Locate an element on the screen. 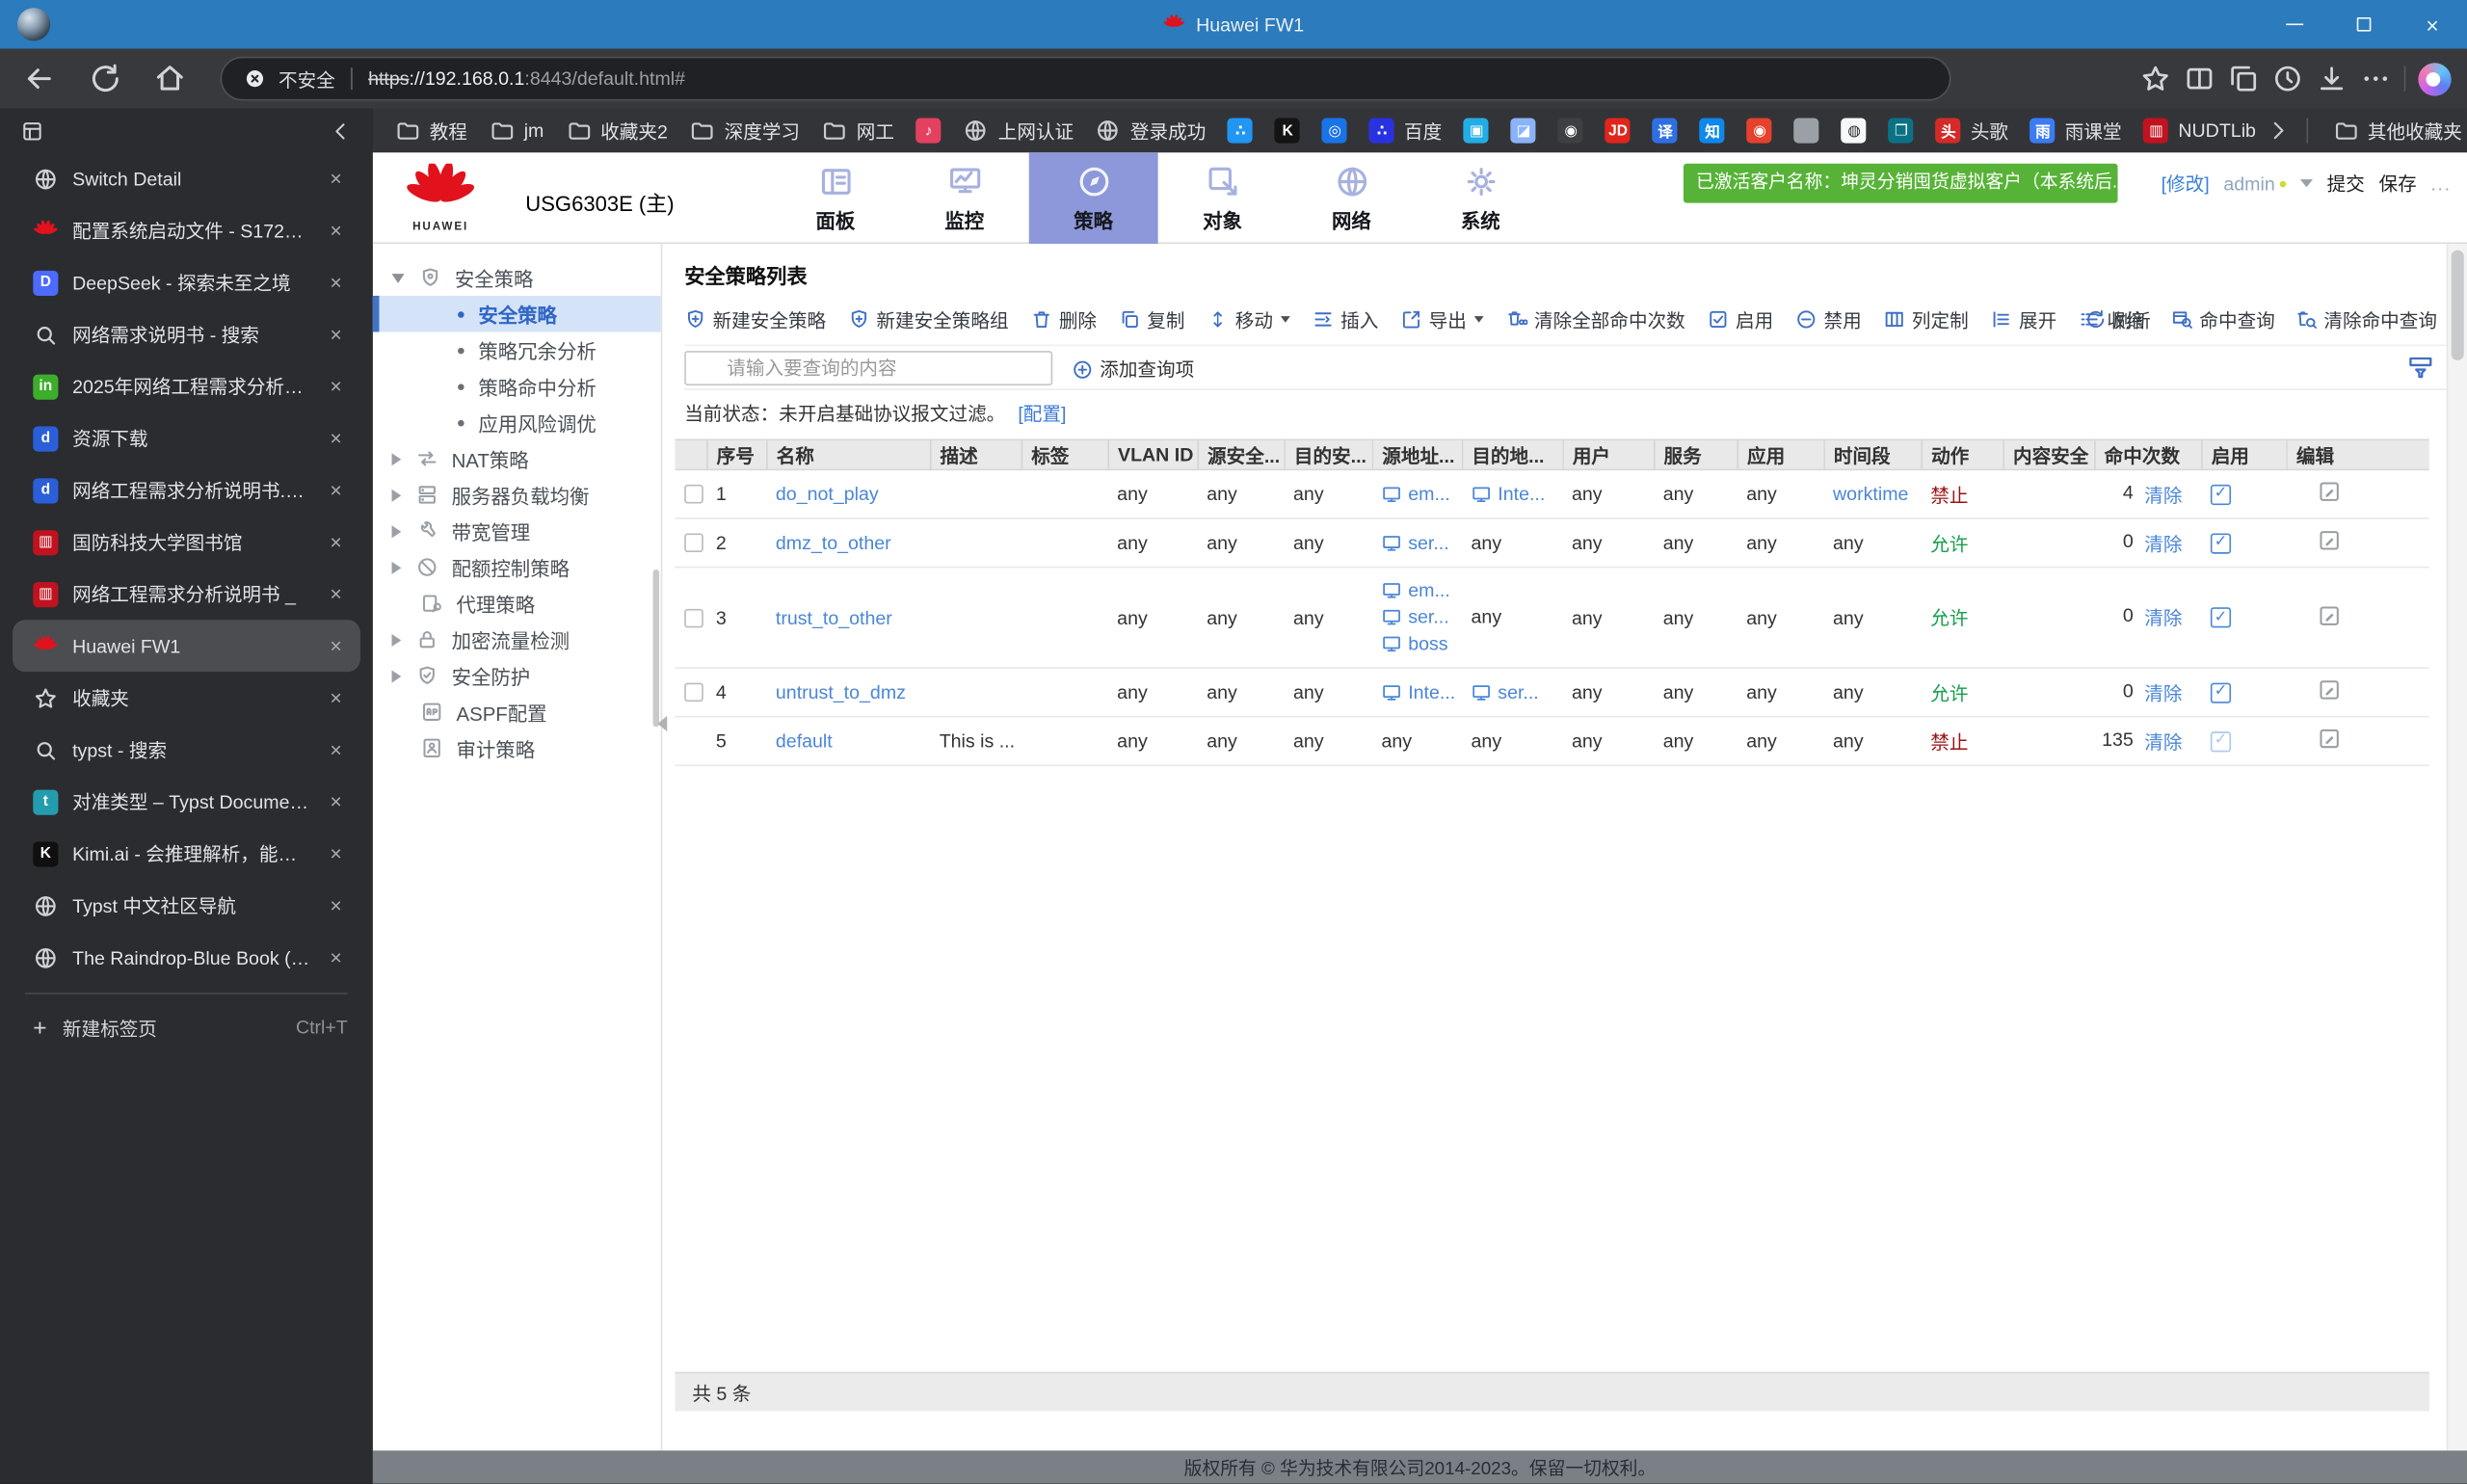 The image size is (2467, 1484). toolbar-启用: 启用 is located at coordinates (1740, 319).